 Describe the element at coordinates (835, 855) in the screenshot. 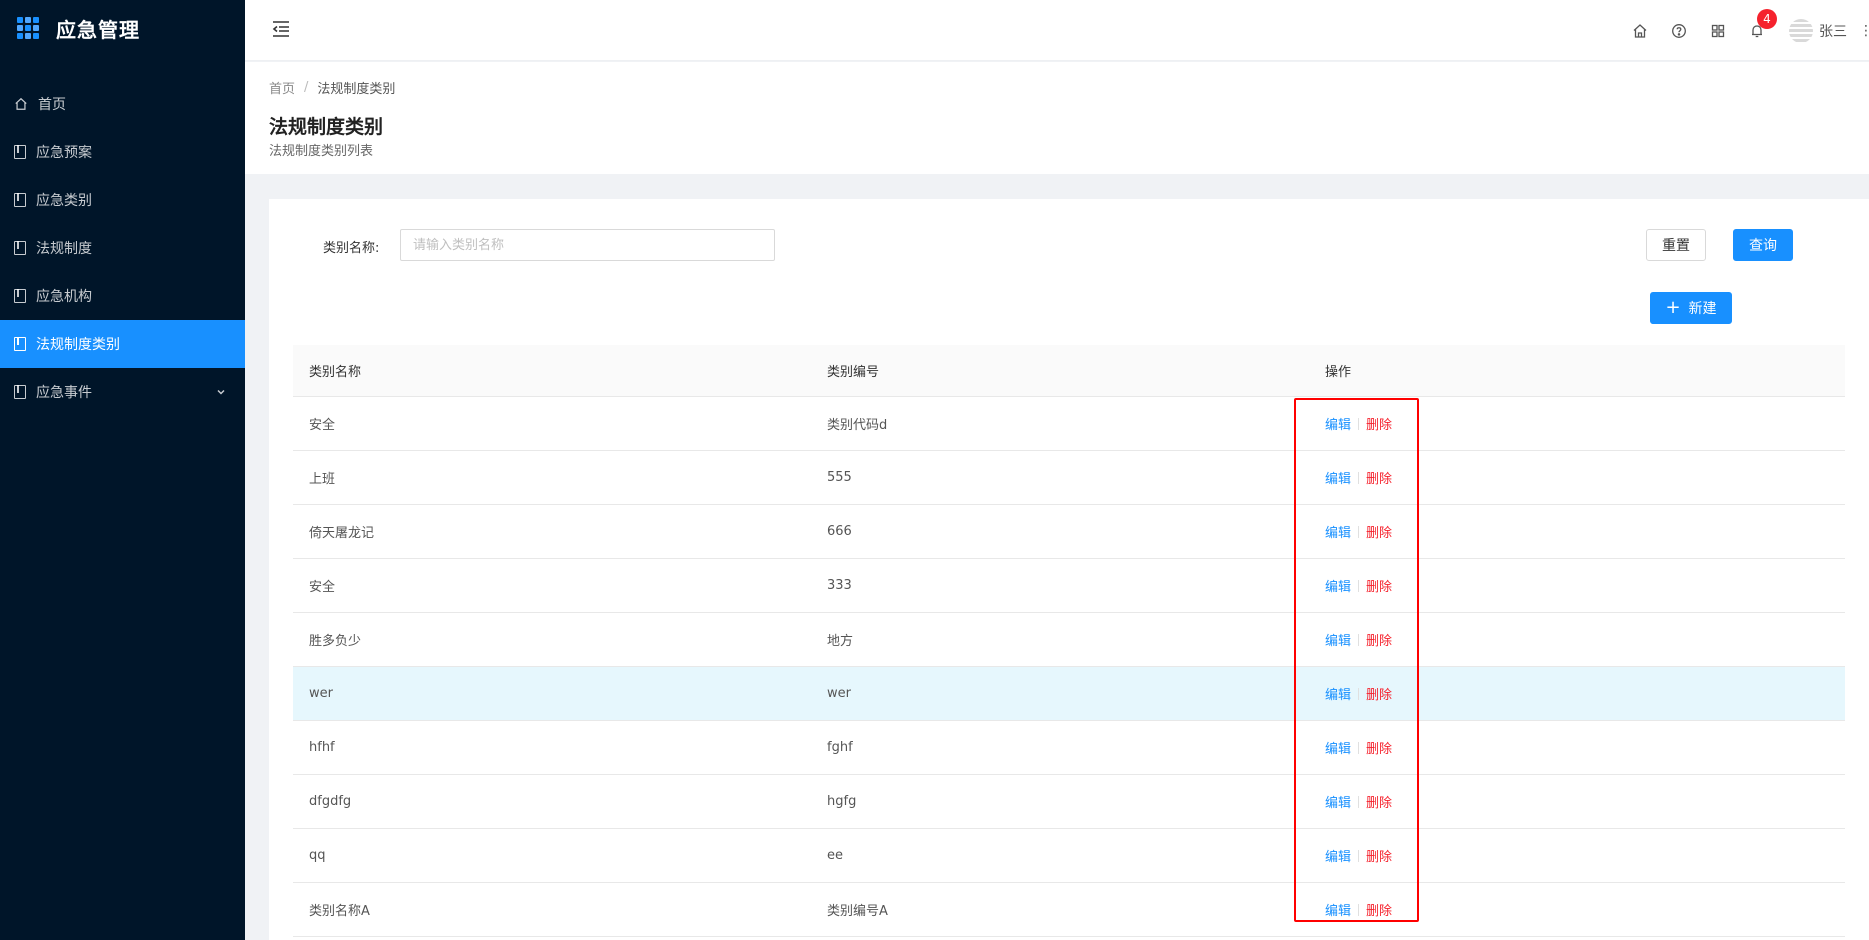

I see `cell-category-code: ee` at that location.